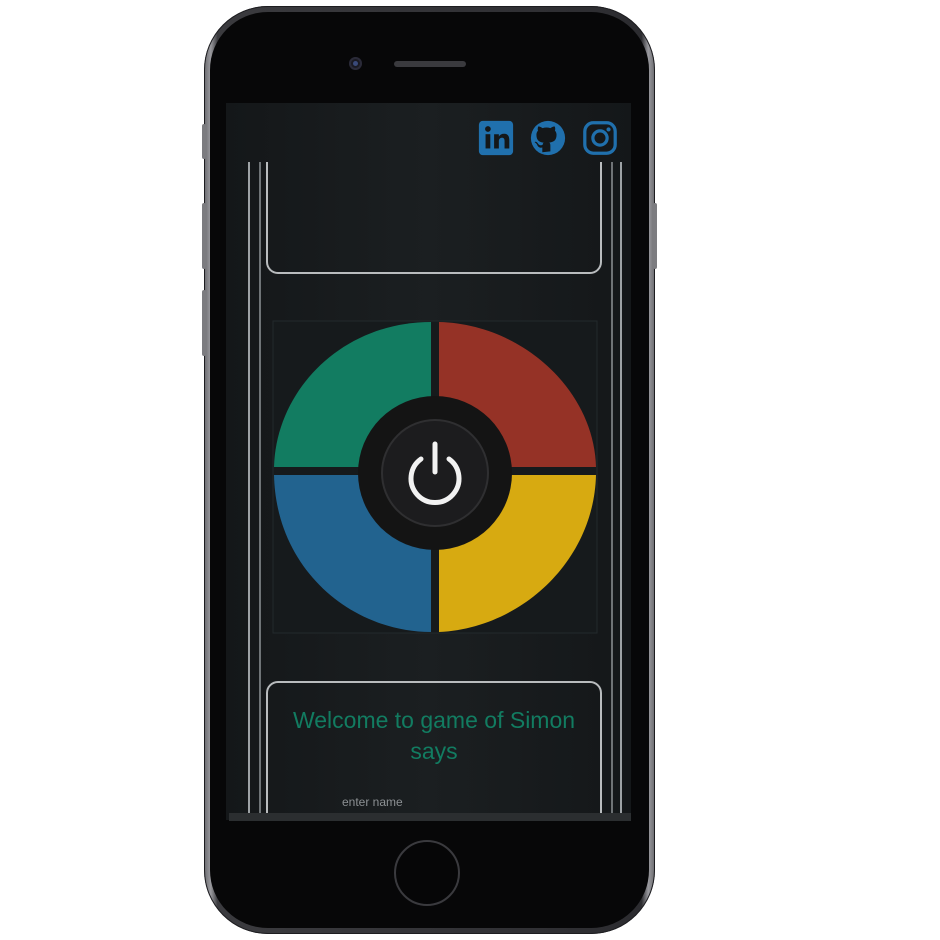 This screenshot has width=940, height=940. I want to click on welcome-title: Welcome to game of Simon says, so click(434, 735).